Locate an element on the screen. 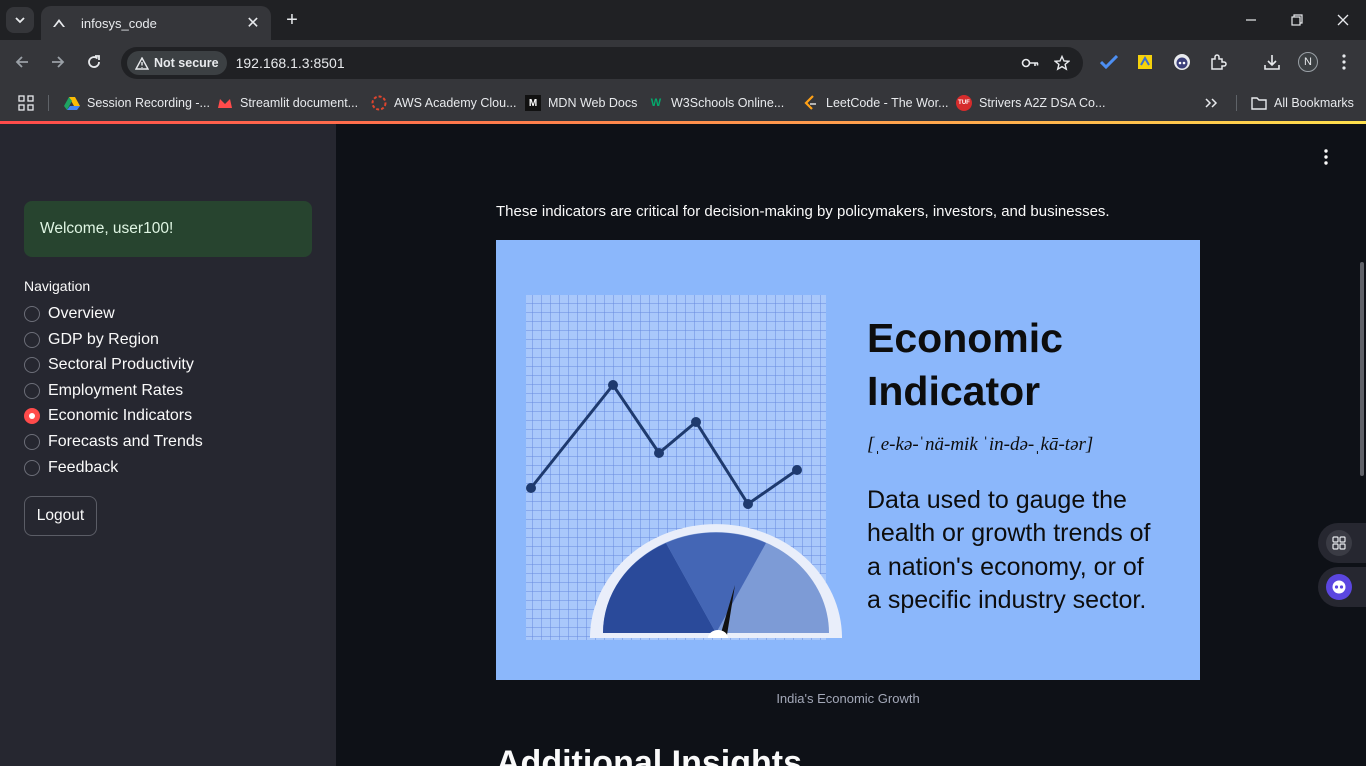  hero-definition-line1: Data used to gauge the is located at coordinates (997, 500).